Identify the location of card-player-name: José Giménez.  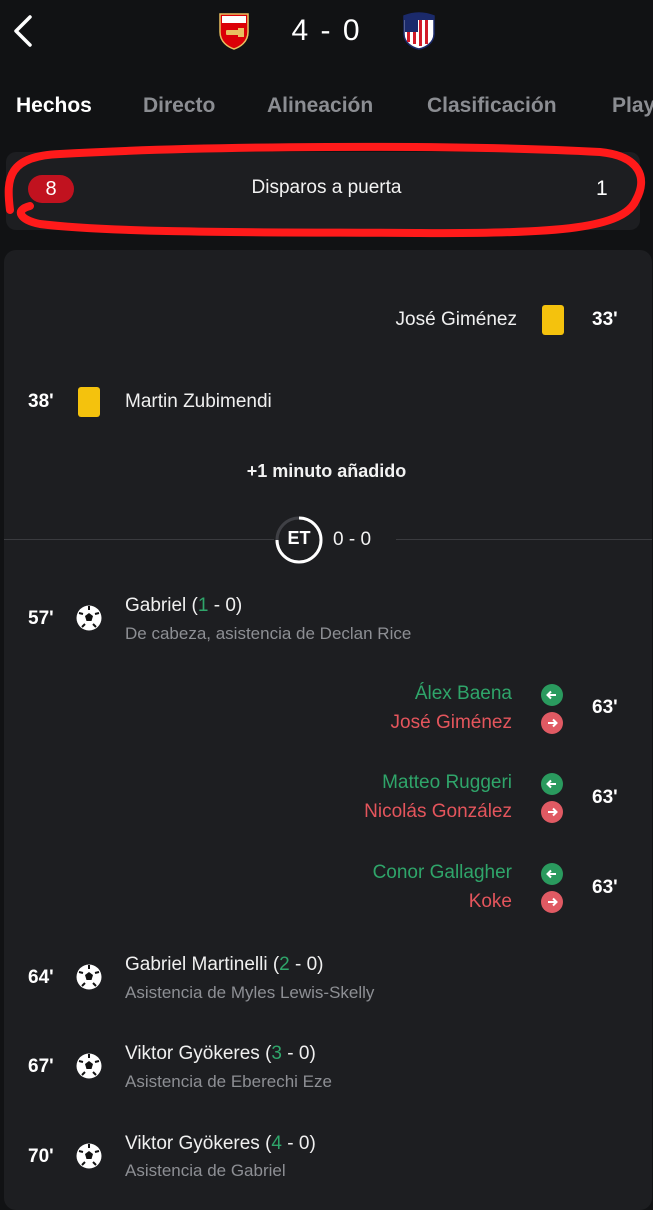
(456, 319).